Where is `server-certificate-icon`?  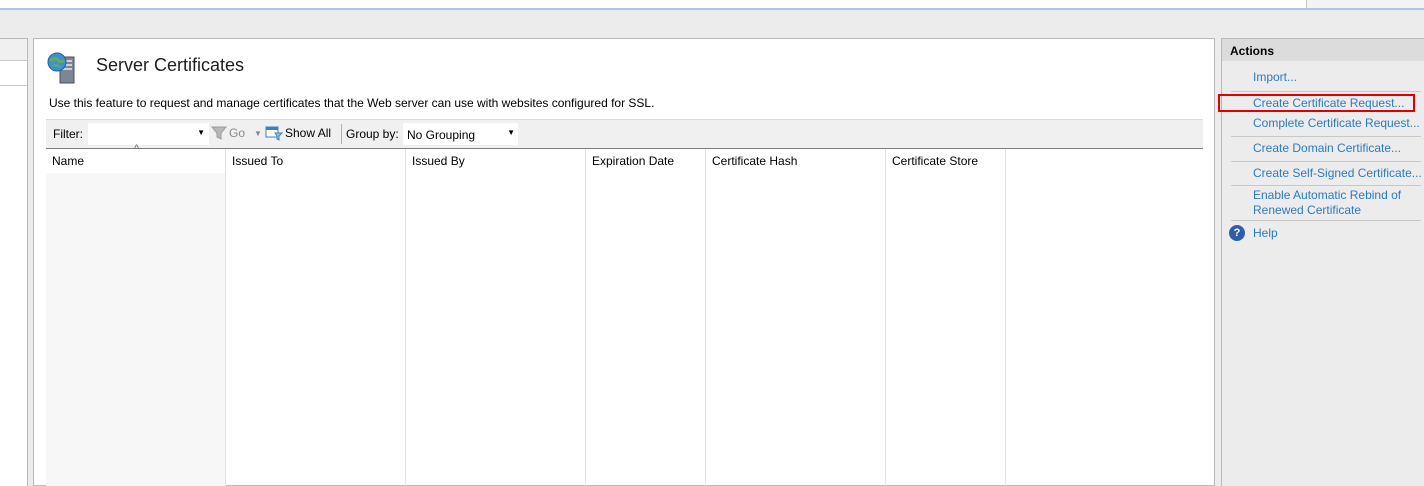 server-certificate-icon is located at coordinates (61, 68).